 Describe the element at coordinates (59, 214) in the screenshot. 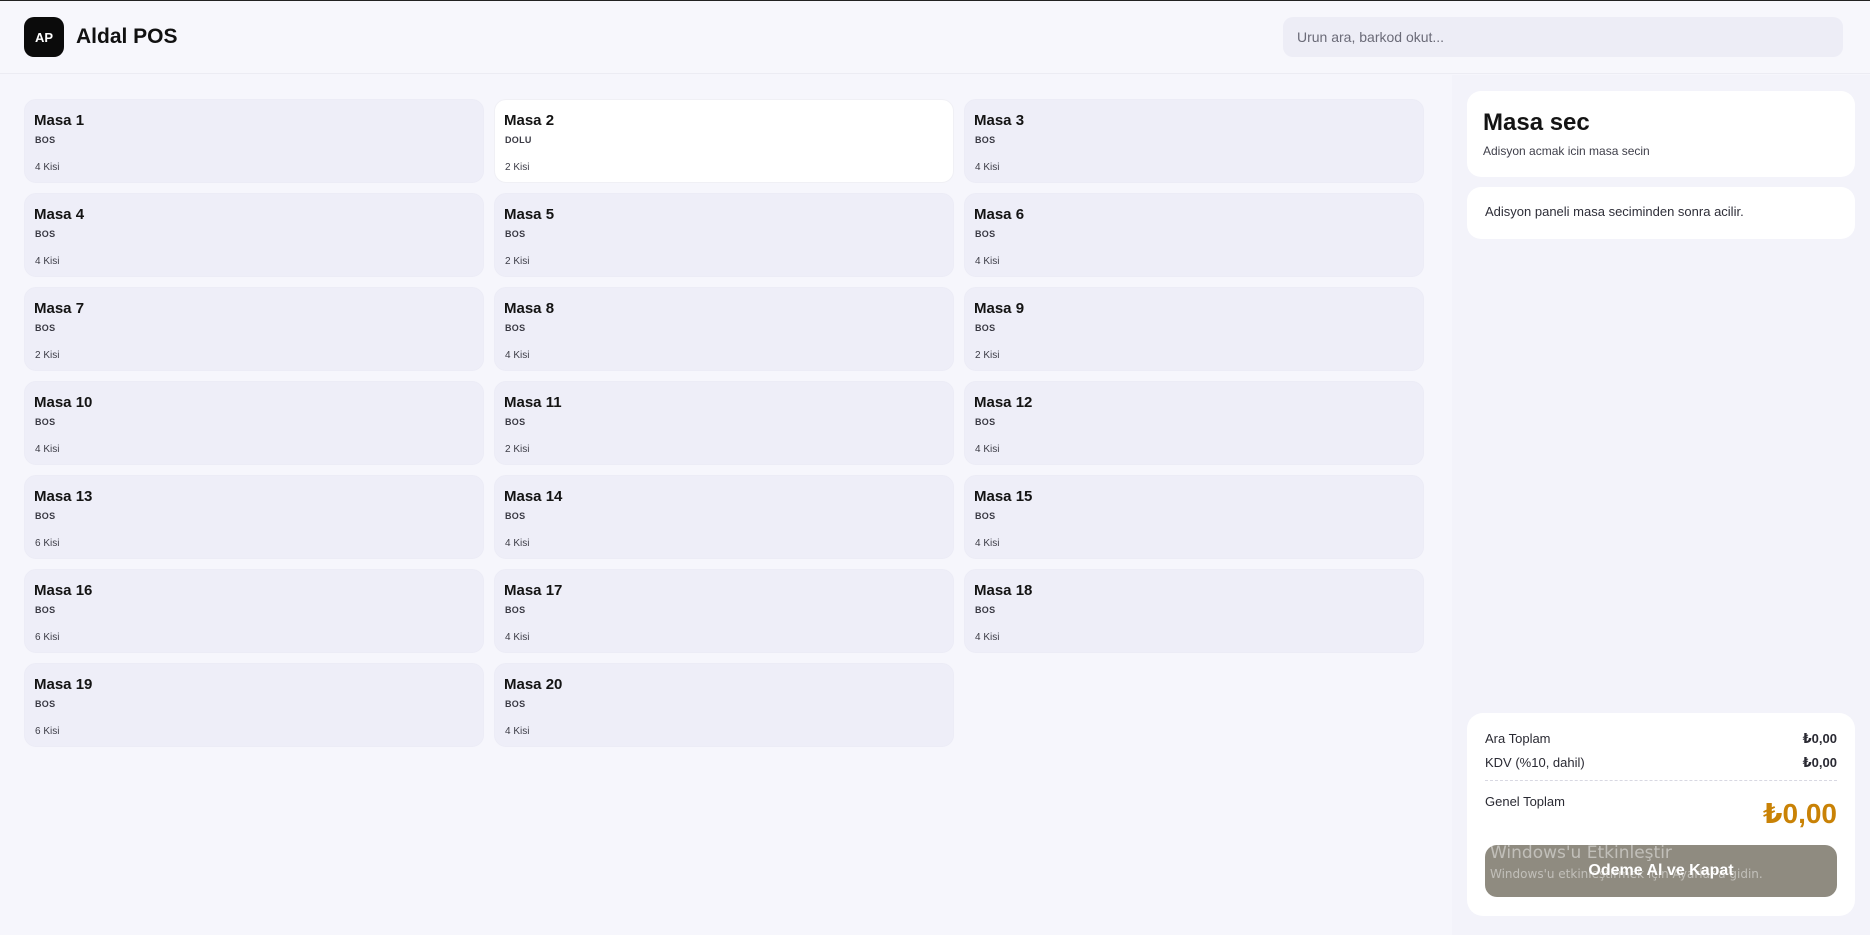

I see `table-name: Masa 4` at that location.